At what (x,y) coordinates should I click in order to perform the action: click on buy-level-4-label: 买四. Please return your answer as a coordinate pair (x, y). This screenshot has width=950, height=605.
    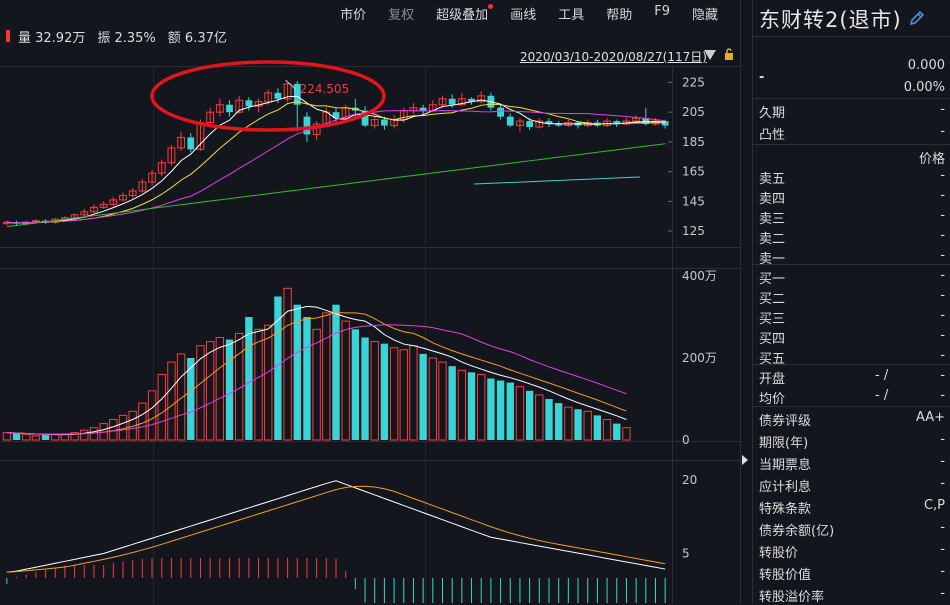
    Looking at the image, I should click on (772, 339).